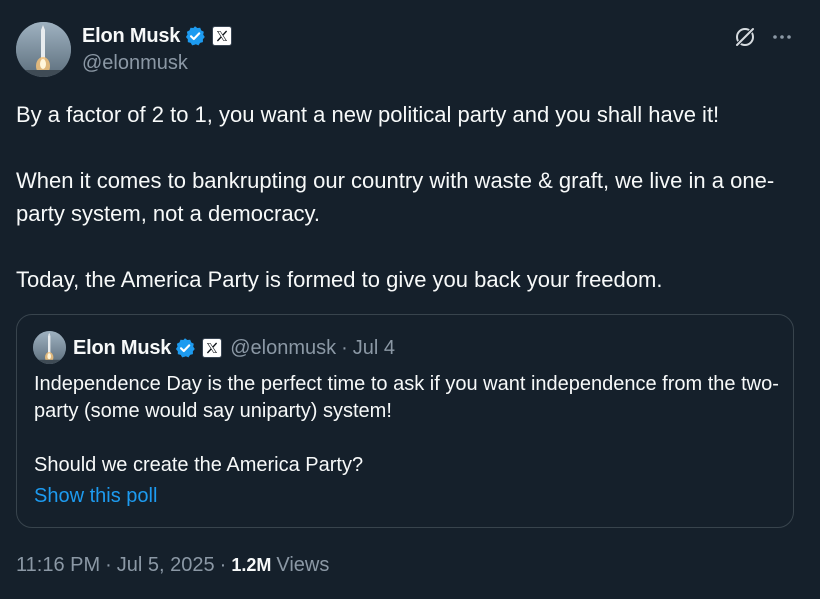 The width and height of the screenshot is (820, 599). Describe the element at coordinates (49, 347) in the screenshot. I see `quoted-author-avatar` at that location.